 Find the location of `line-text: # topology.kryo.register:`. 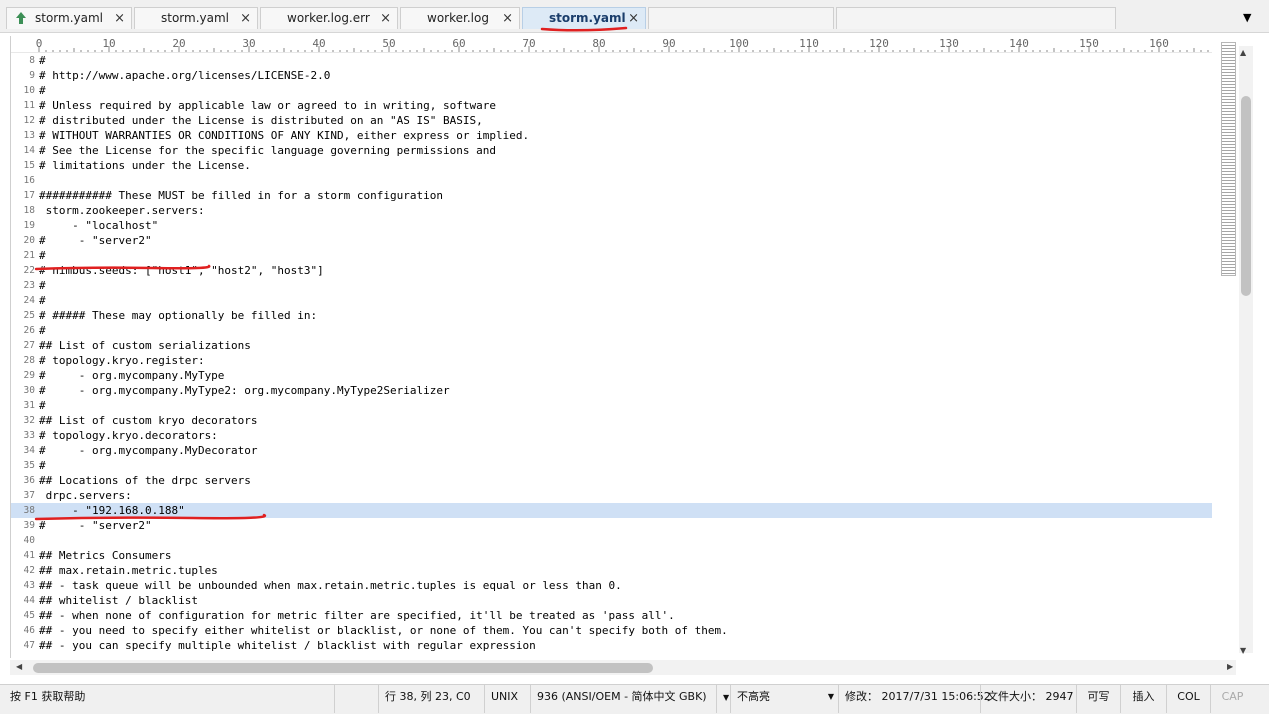

line-text: # topology.kryo.register: is located at coordinates (122, 360).